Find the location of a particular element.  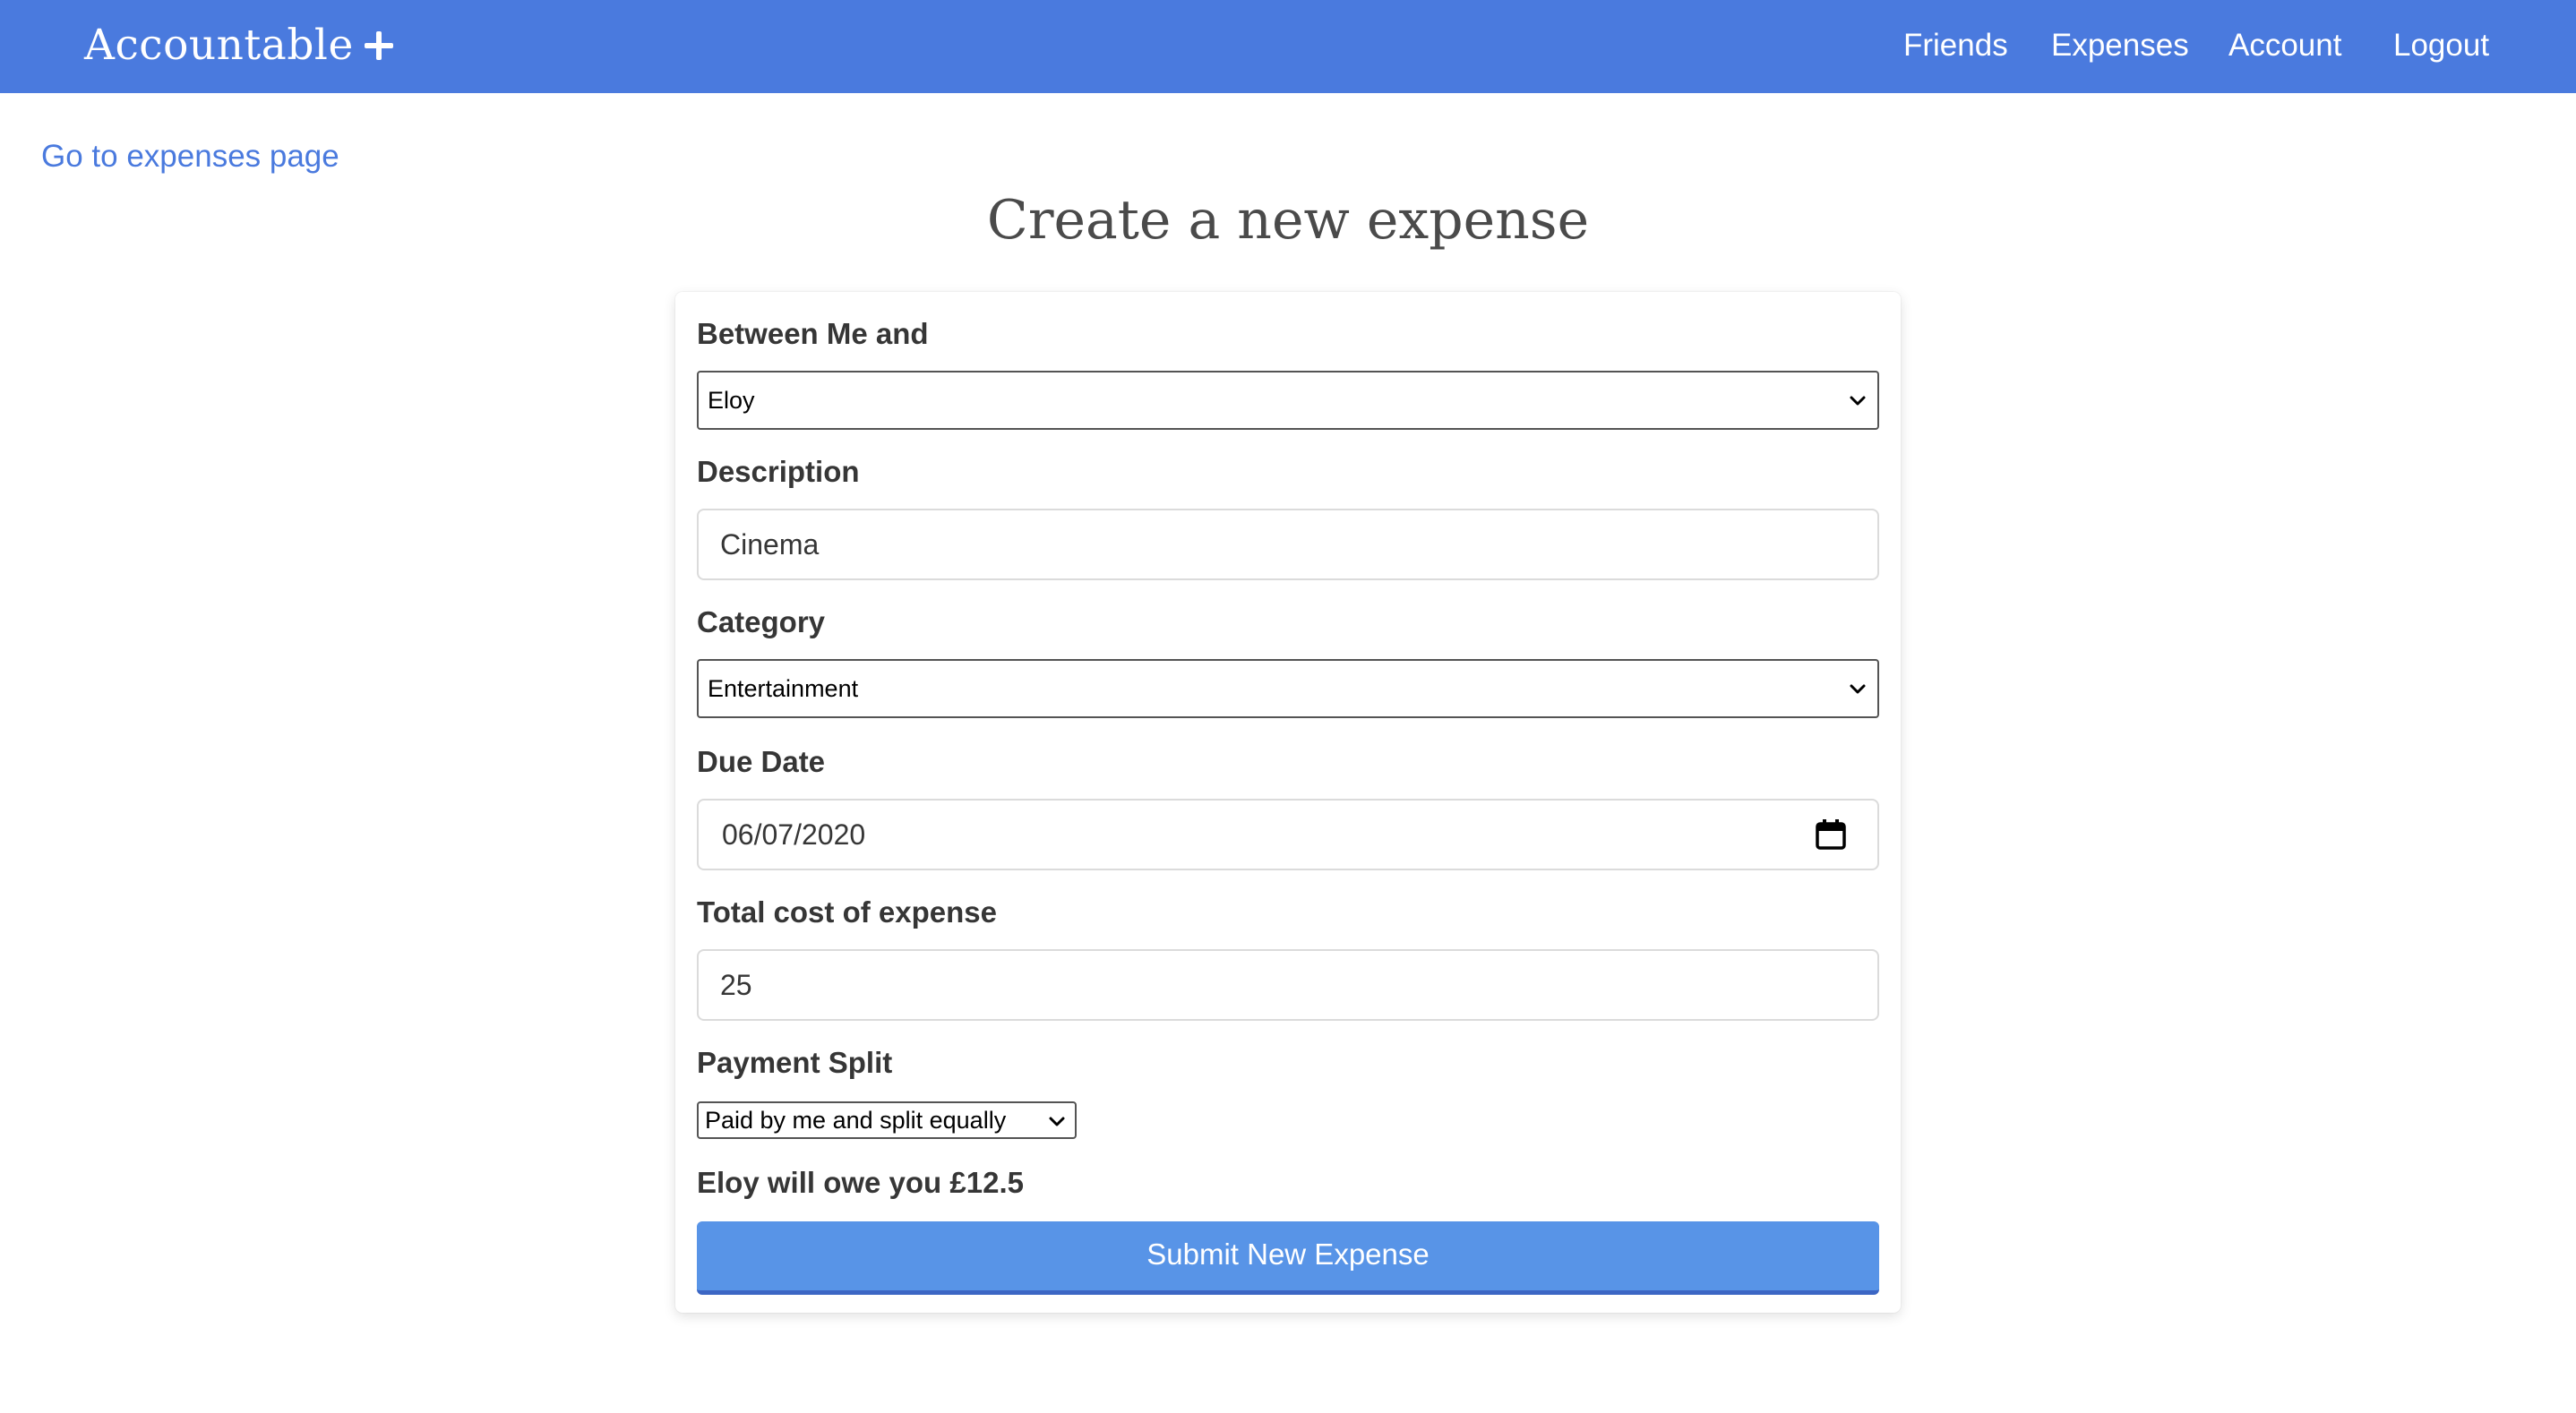

total-cost-input-value: 25 is located at coordinates (736, 985).